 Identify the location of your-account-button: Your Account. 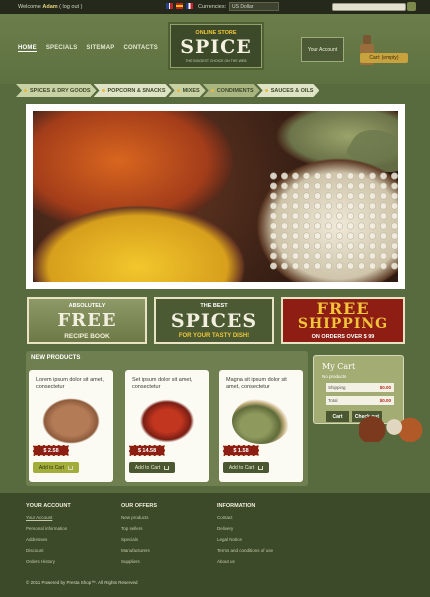
(322, 49).